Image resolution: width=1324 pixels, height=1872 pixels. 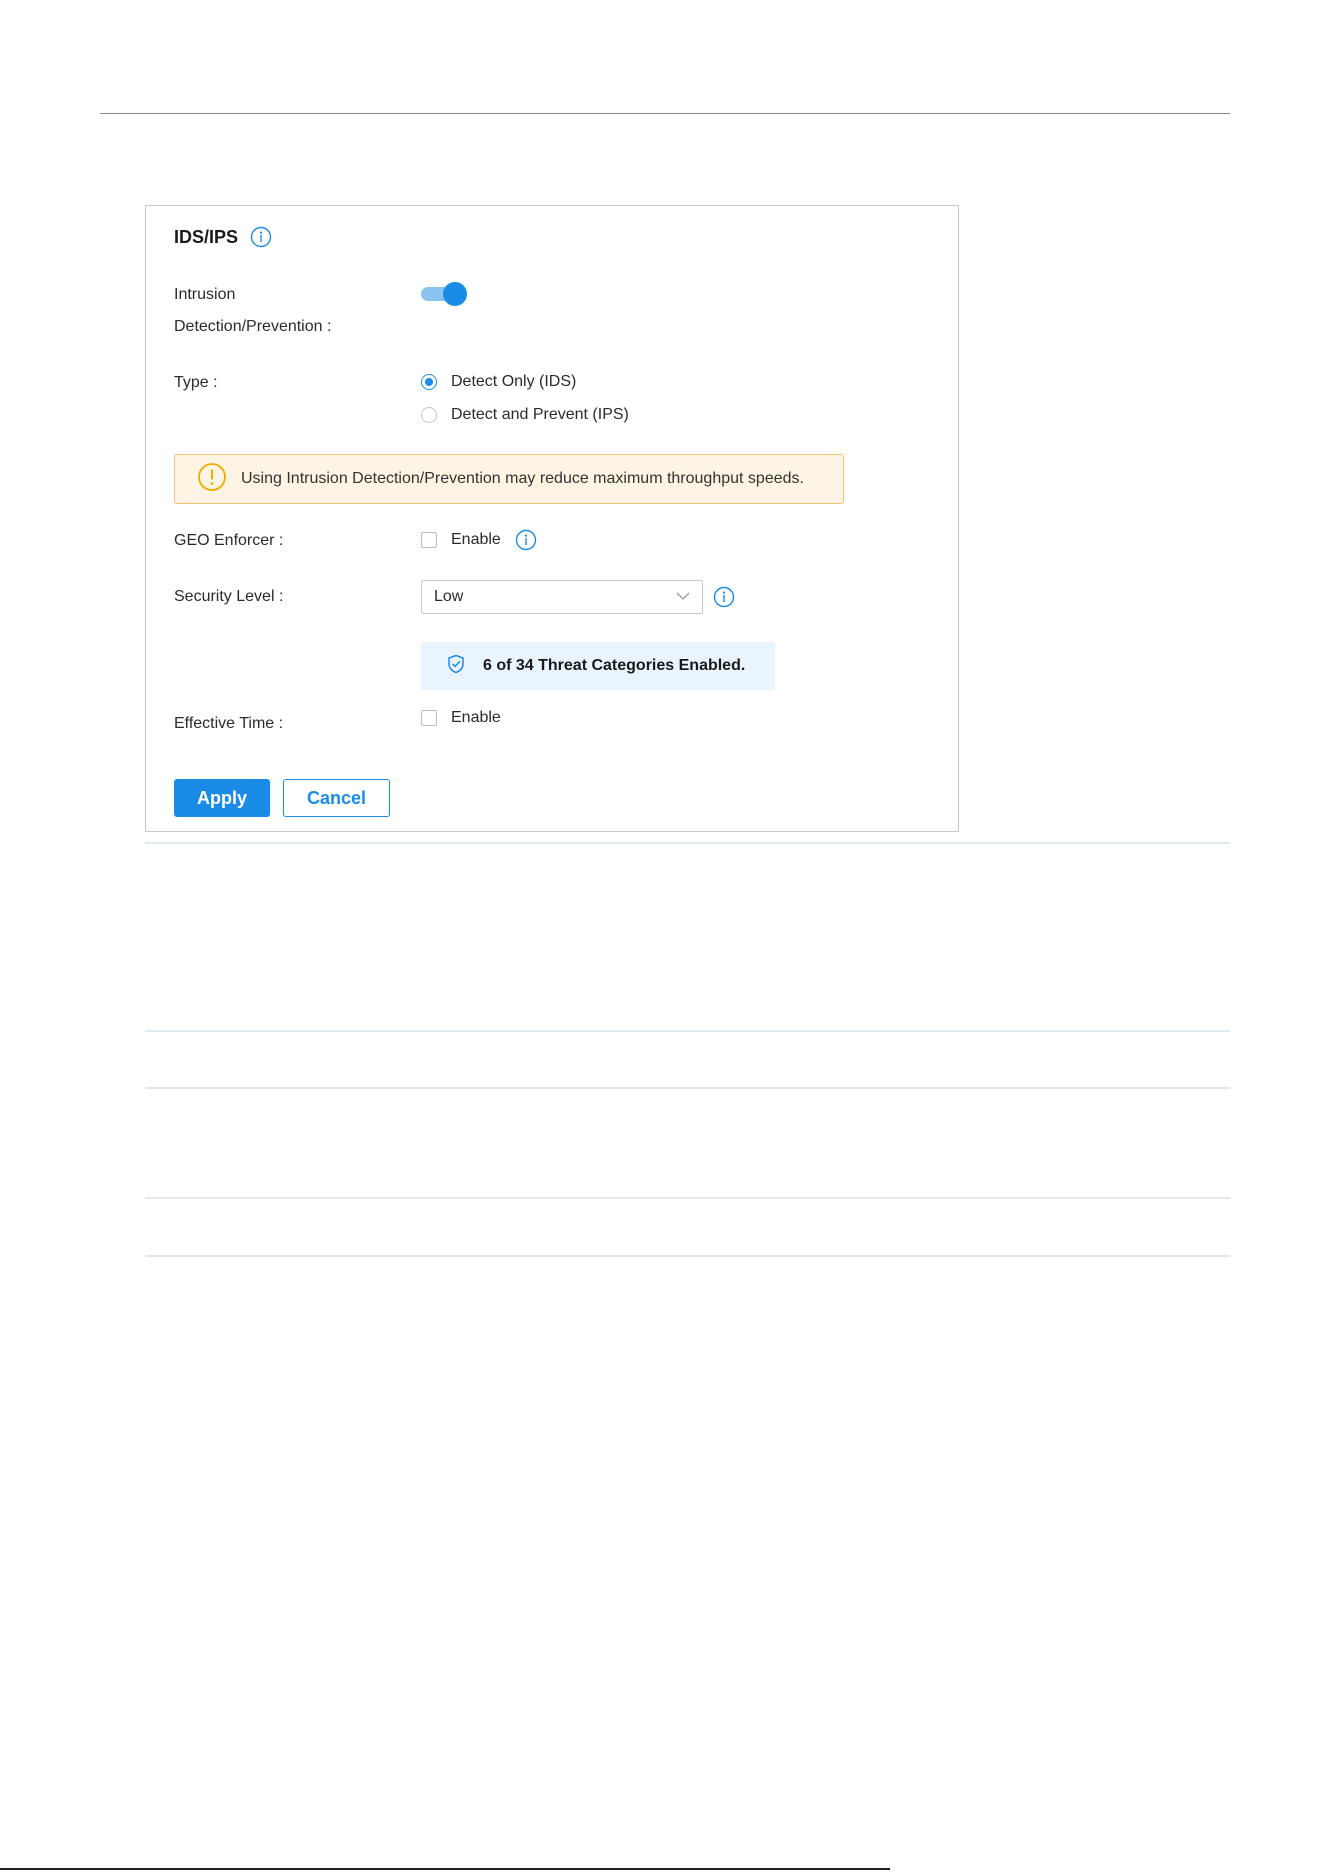 I want to click on intrusion-label-line1: Intrusion, so click(x=205, y=294).